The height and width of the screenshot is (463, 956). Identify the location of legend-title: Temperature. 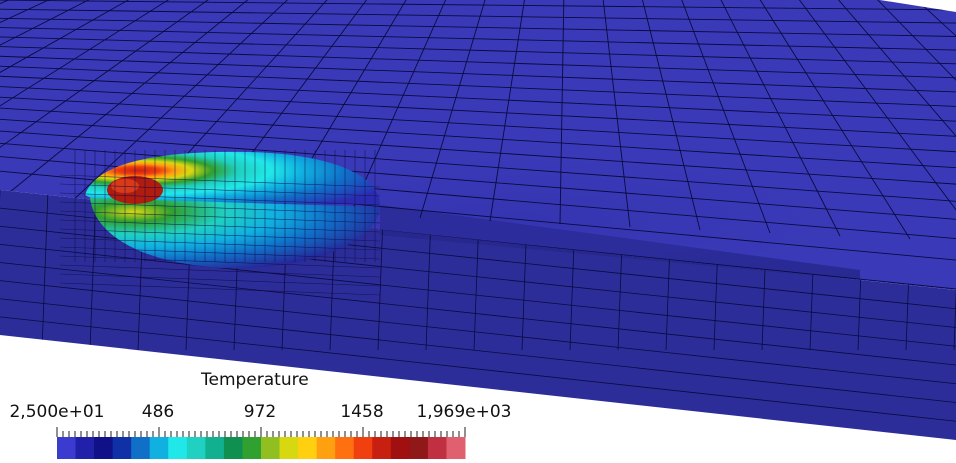
(255, 380).